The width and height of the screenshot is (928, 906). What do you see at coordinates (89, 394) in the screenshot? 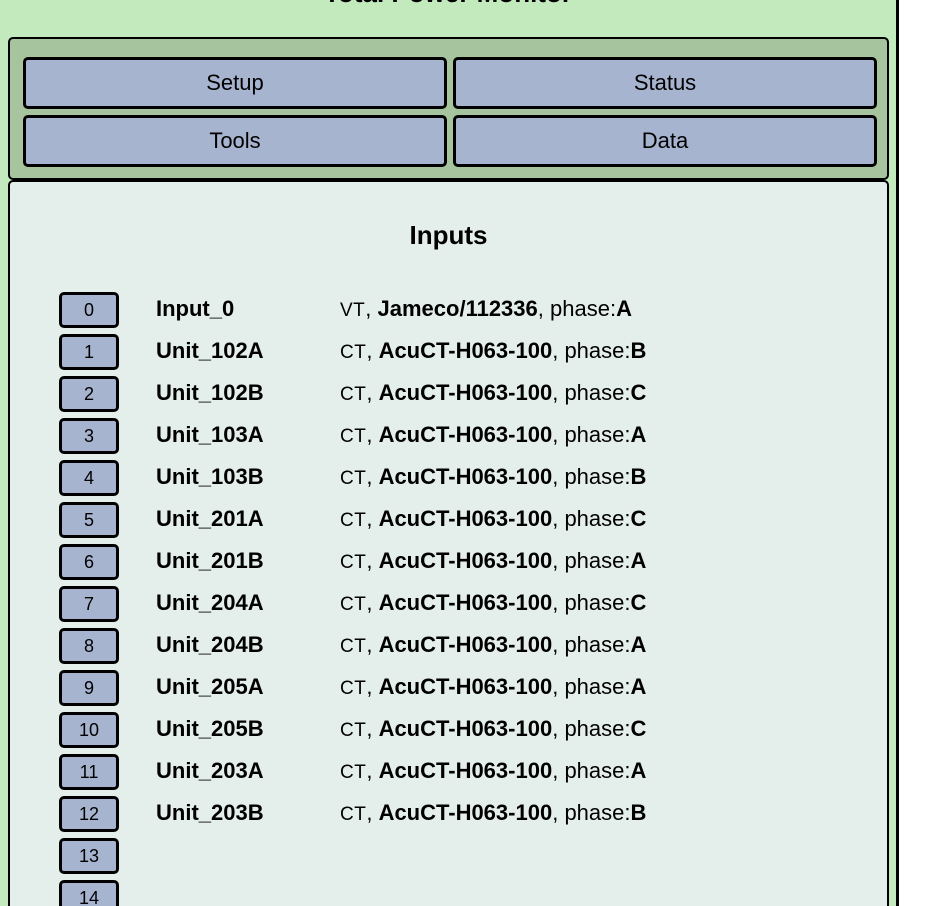
I see `input-index-button: 2` at bounding box center [89, 394].